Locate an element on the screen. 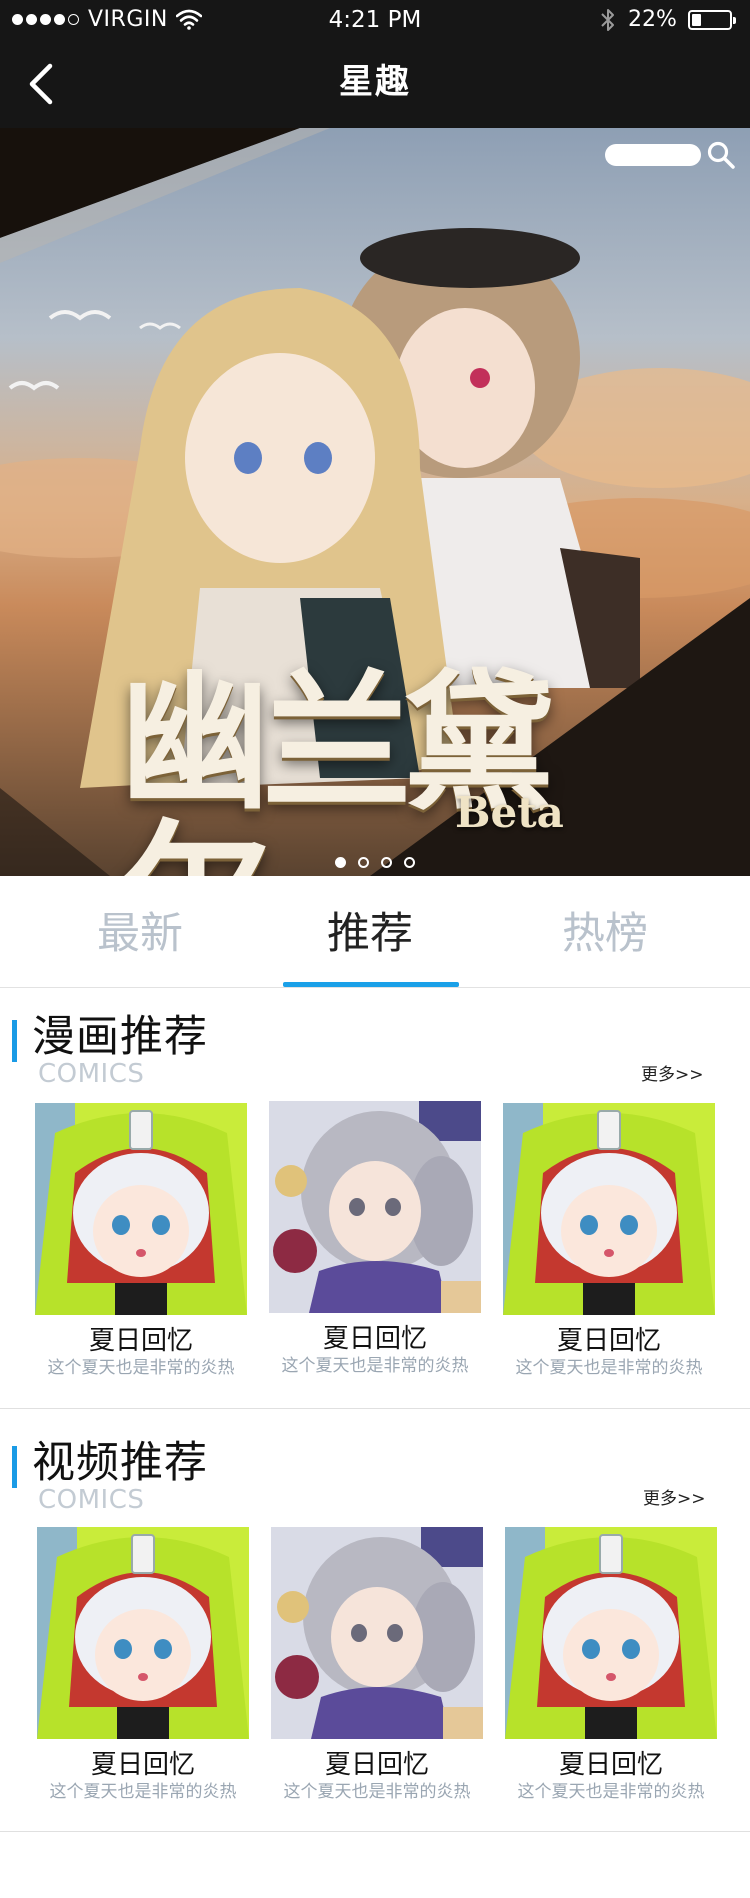 The height and width of the screenshot is (1898, 750). section-title: 漫画推荐 is located at coordinates (120, 1037).